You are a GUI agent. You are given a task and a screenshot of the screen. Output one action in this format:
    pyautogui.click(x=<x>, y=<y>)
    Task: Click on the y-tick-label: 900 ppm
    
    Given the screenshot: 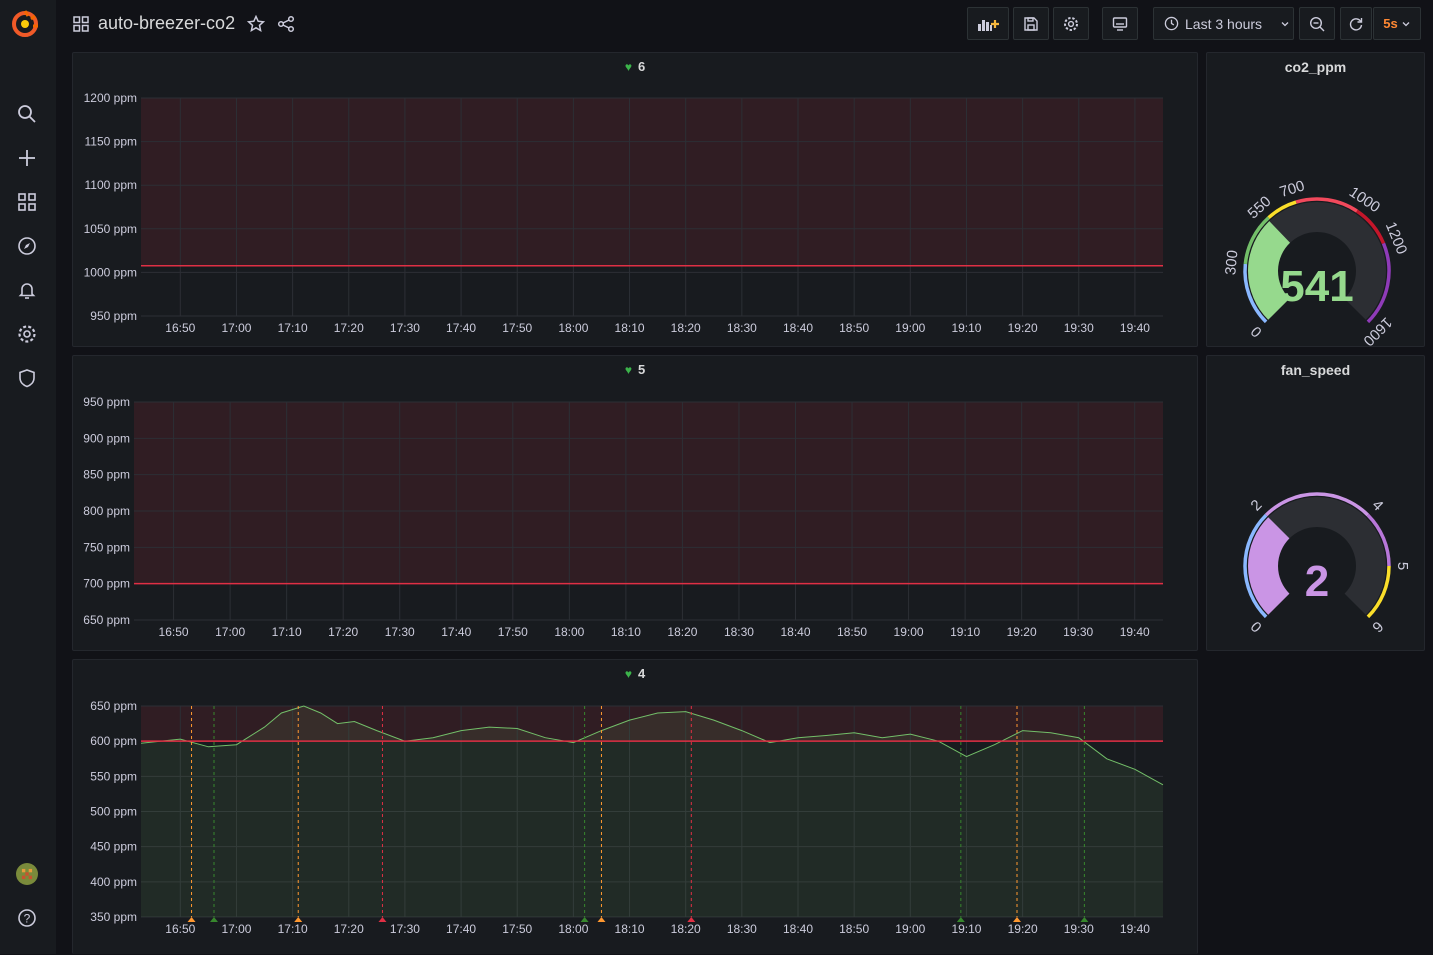 What is the action you would take?
    pyautogui.click(x=106, y=438)
    